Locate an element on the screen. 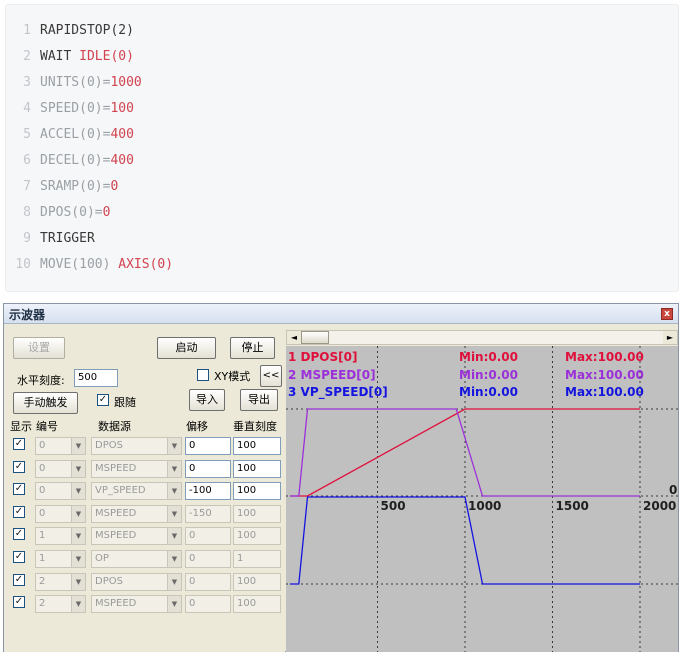 Image resolution: width=682 pixels, height=655 pixels. collapse-button: << is located at coordinates (271, 376).